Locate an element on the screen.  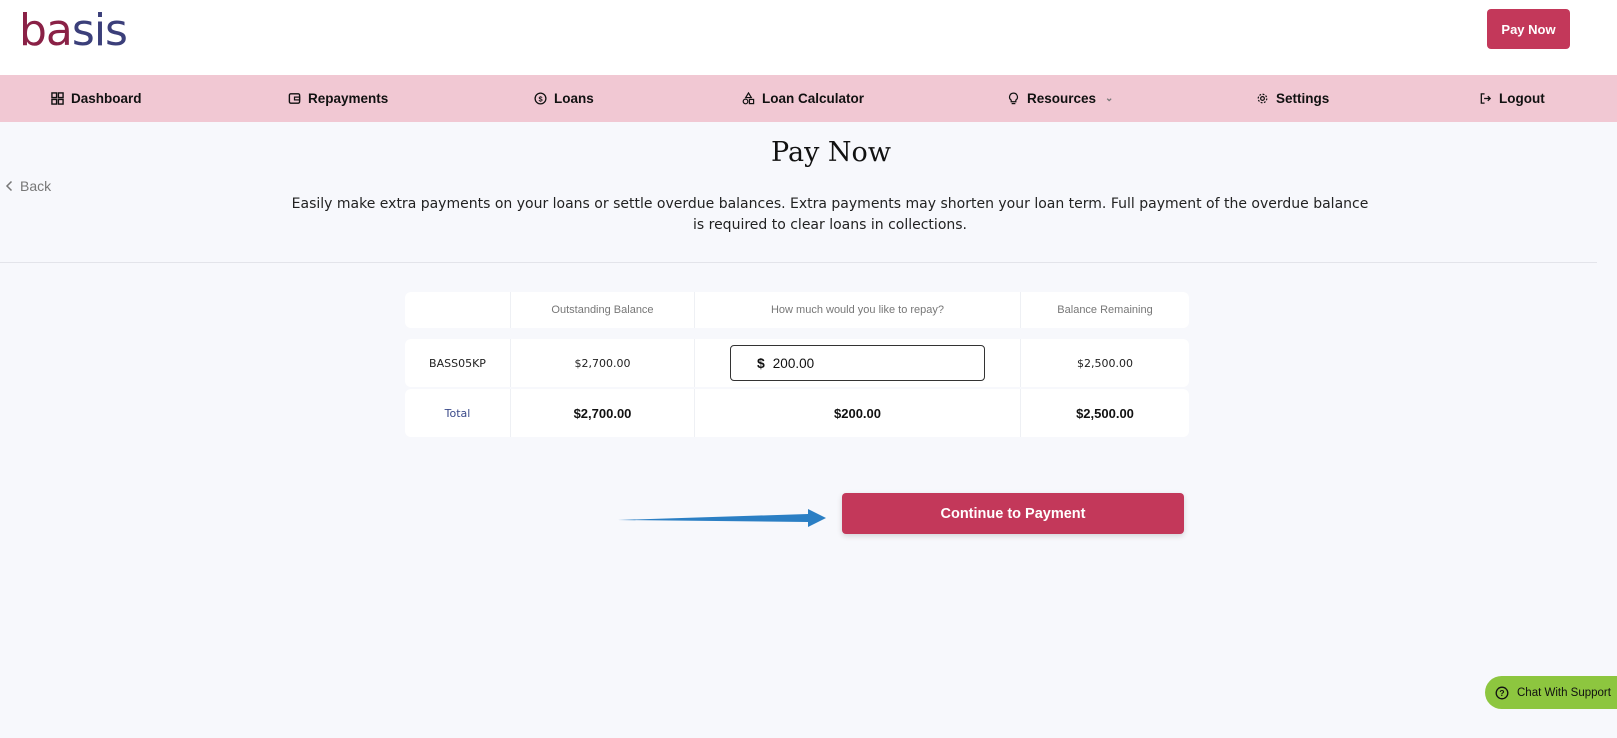
basis-logo: basis is located at coordinates (73, 30).